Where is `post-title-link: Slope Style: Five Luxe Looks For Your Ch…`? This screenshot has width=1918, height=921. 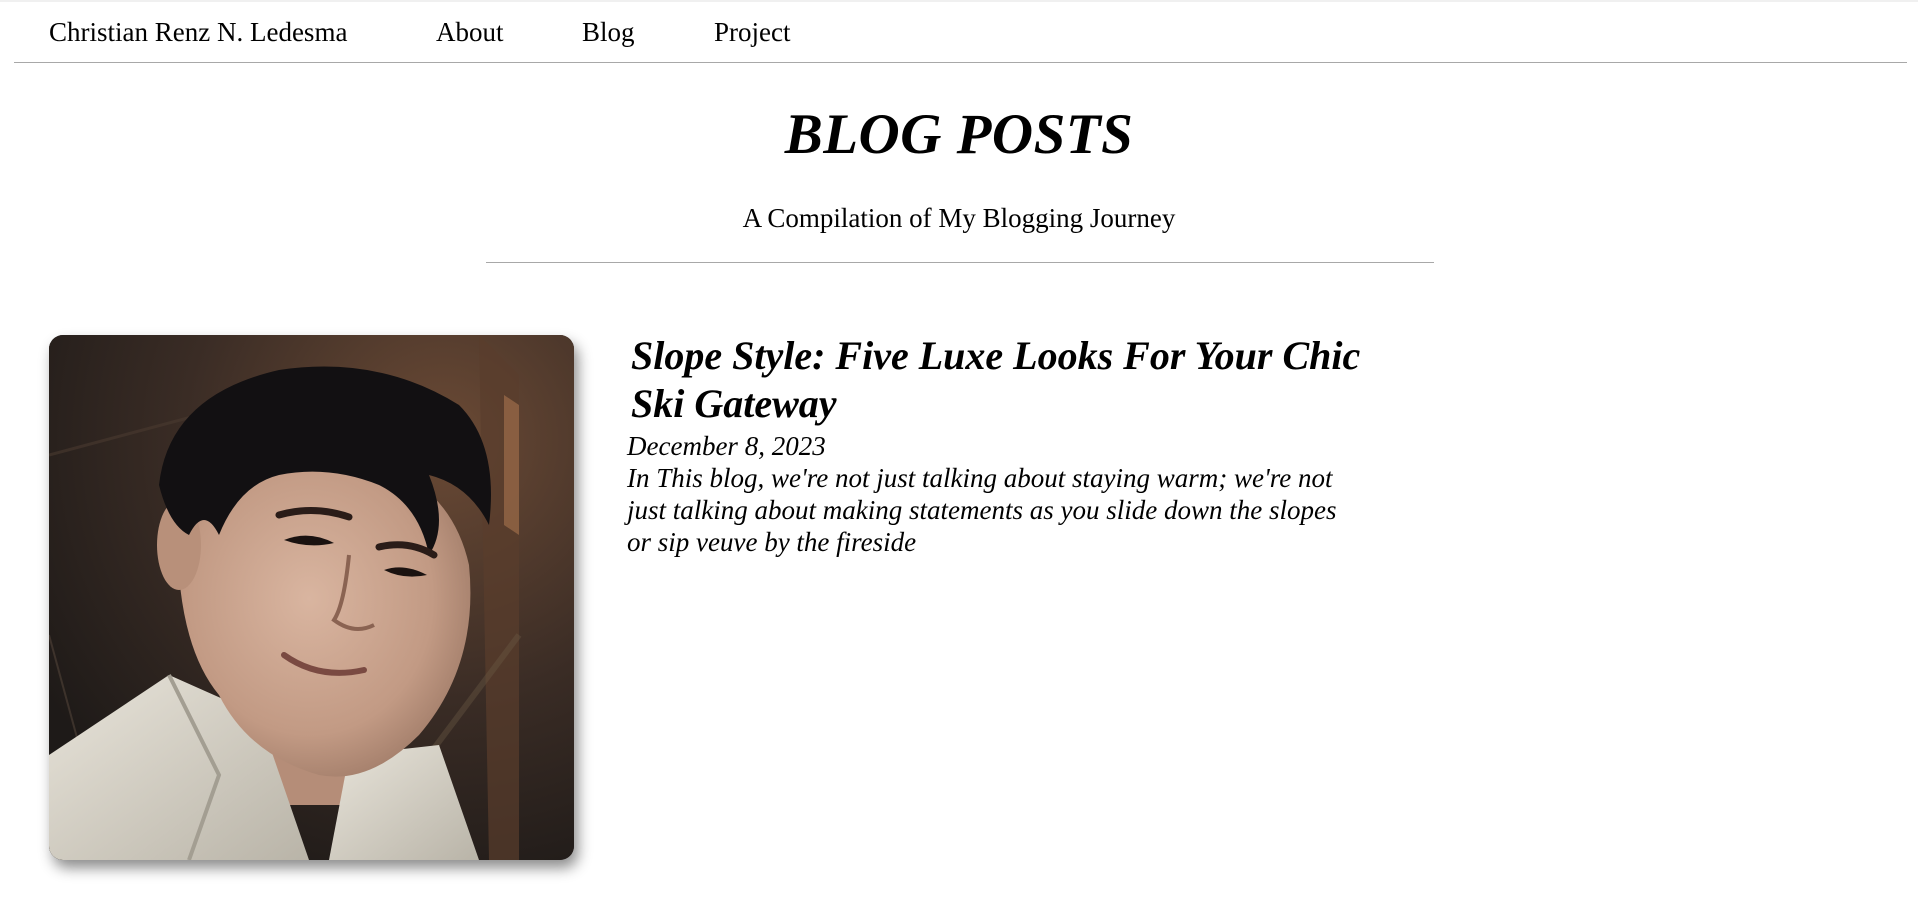
post-title-link: Slope Style: Five Luxe Looks For Your Ch… is located at coordinates (1021, 380).